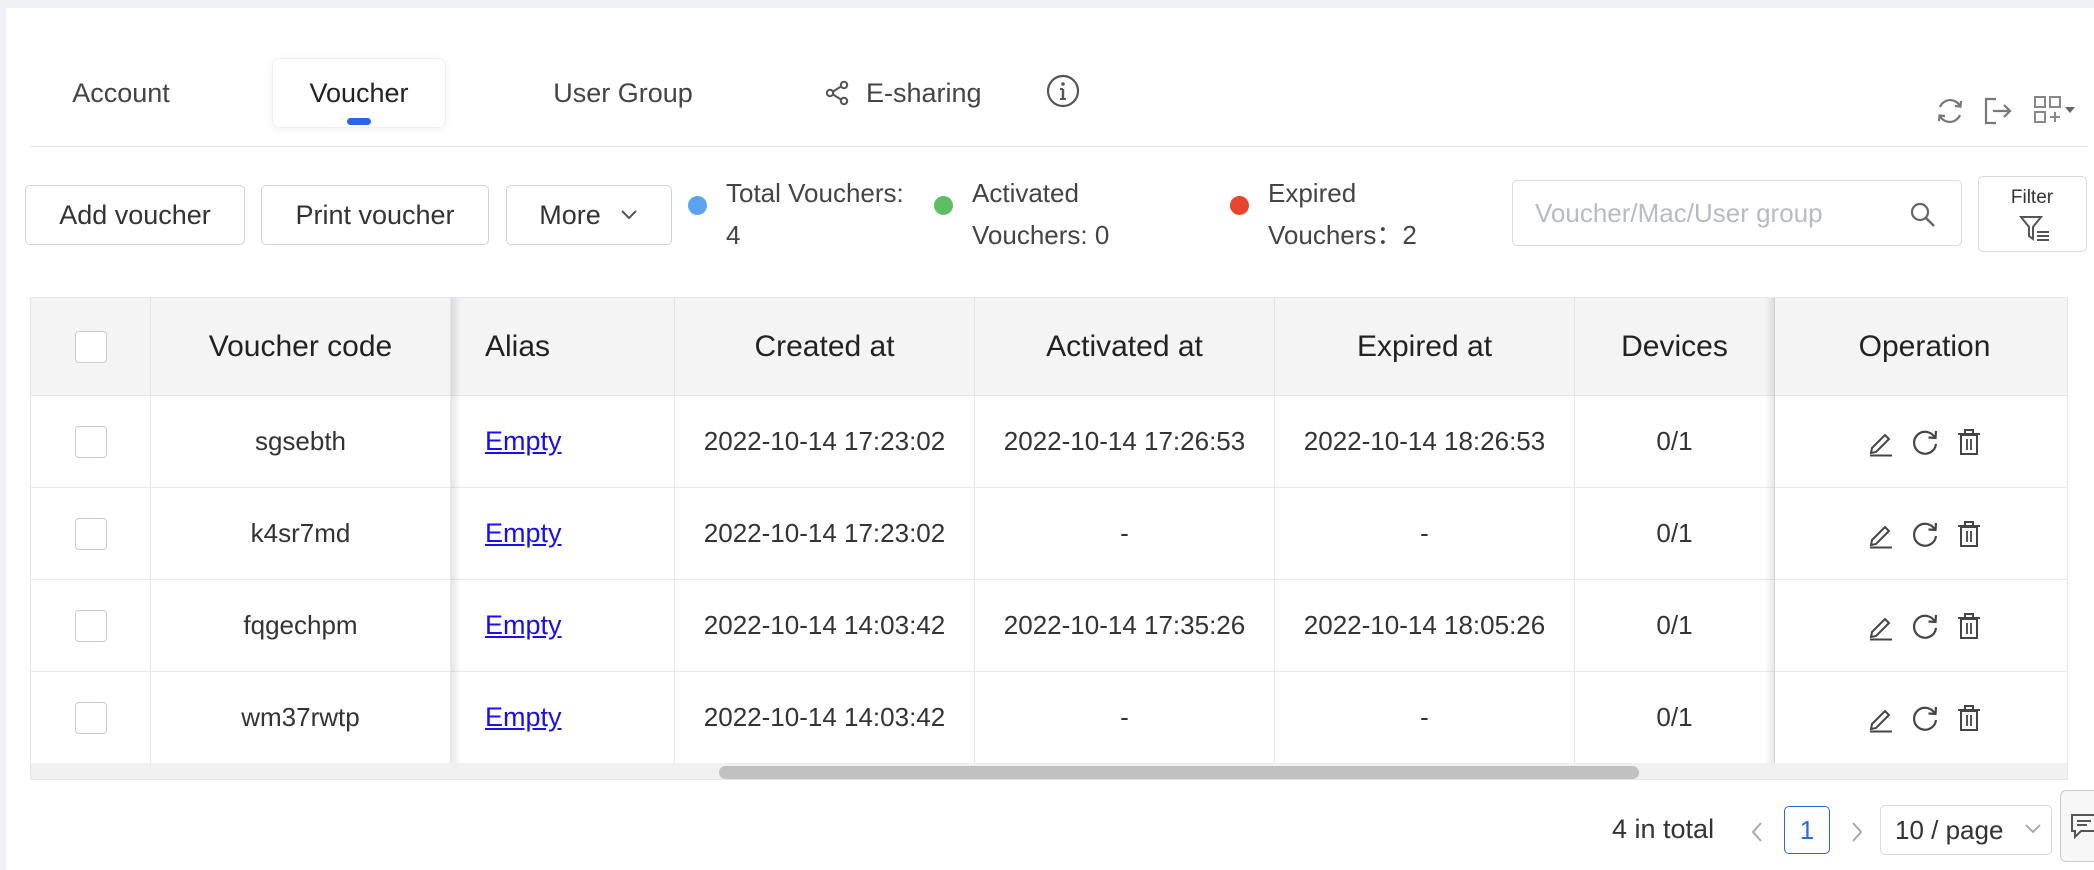  Describe the element at coordinates (1966, 830) in the screenshot. I see `page-size-select: 10 / page` at that location.